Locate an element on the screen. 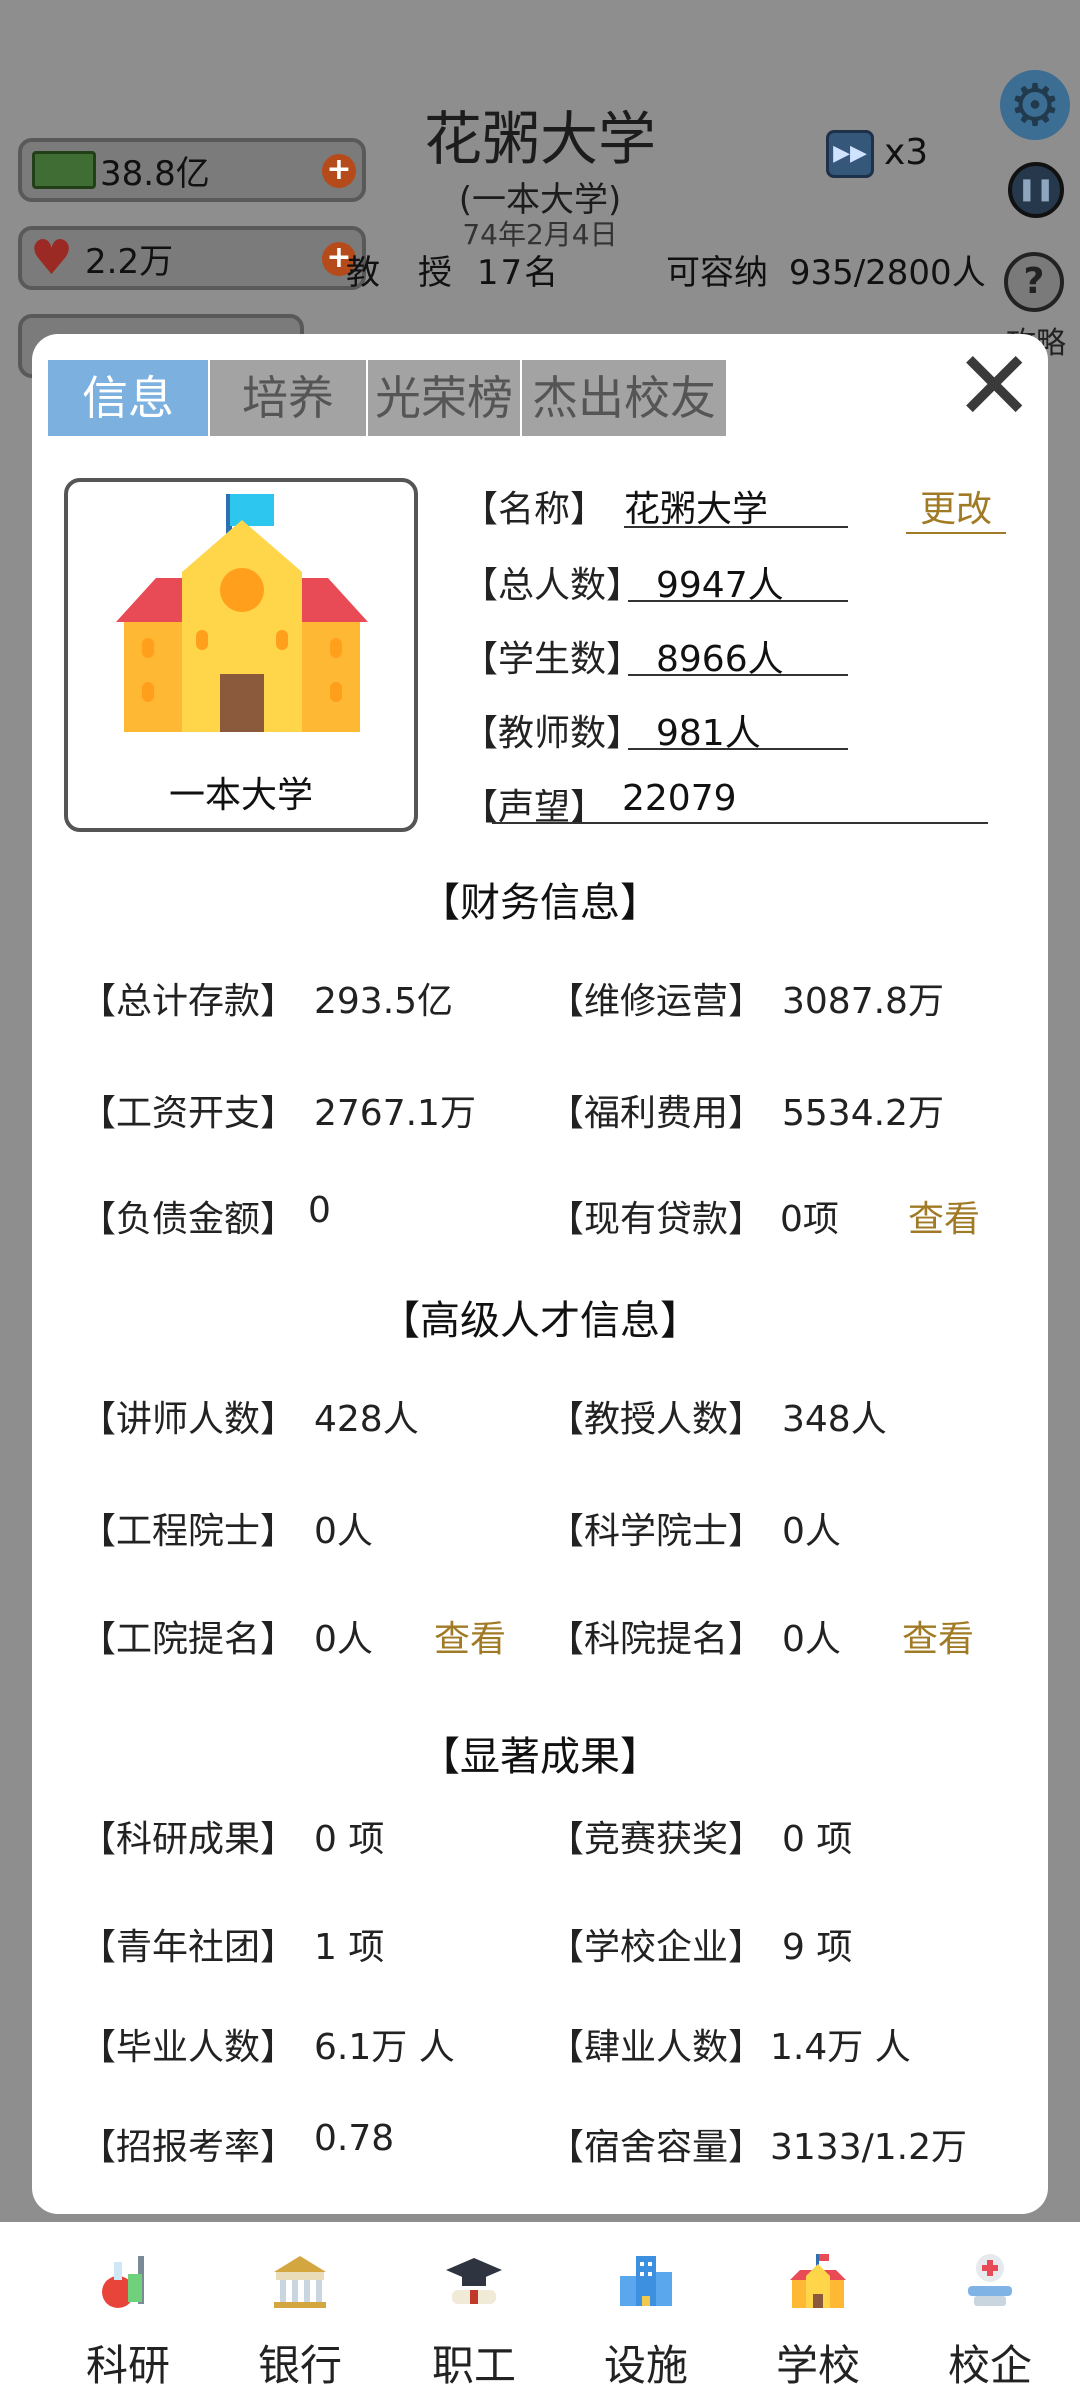 Image resolution: width=1080 pixels, height=2400 pixels. finance-label: 【维修运营】 is located at coordinates (656, 1001).